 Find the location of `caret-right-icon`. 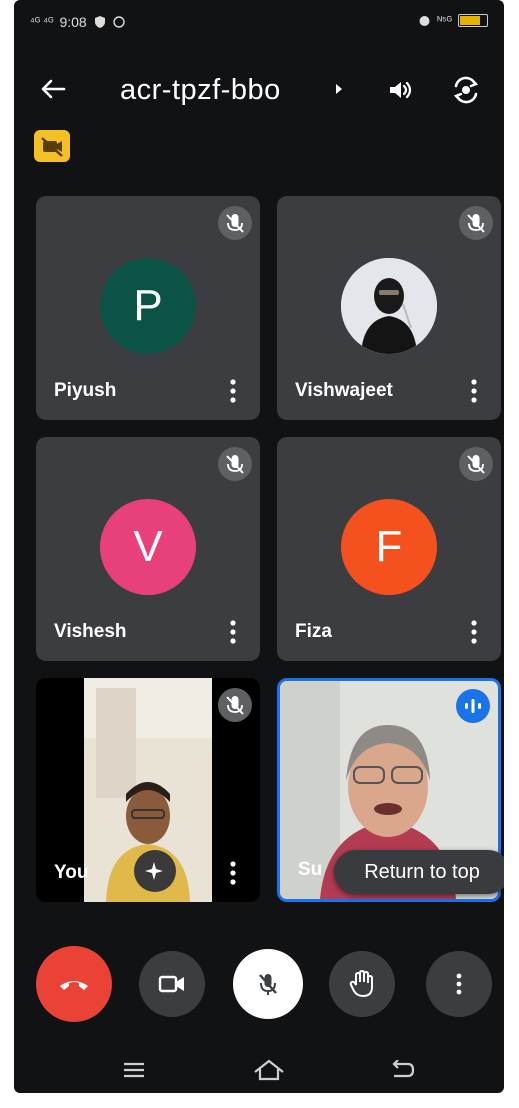

caret-right-icon is located at coordinates (339, 89).